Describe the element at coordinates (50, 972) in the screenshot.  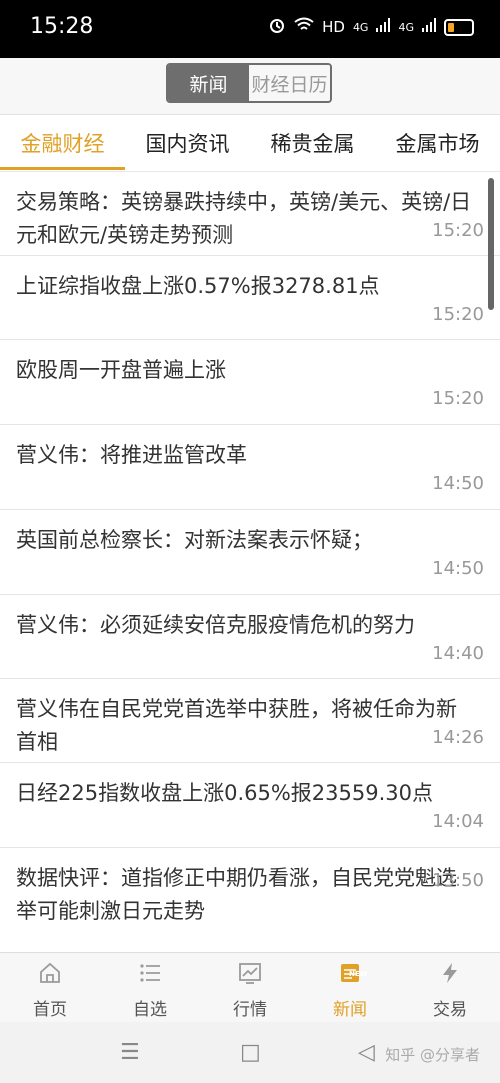
I see `home-icon` at that location.